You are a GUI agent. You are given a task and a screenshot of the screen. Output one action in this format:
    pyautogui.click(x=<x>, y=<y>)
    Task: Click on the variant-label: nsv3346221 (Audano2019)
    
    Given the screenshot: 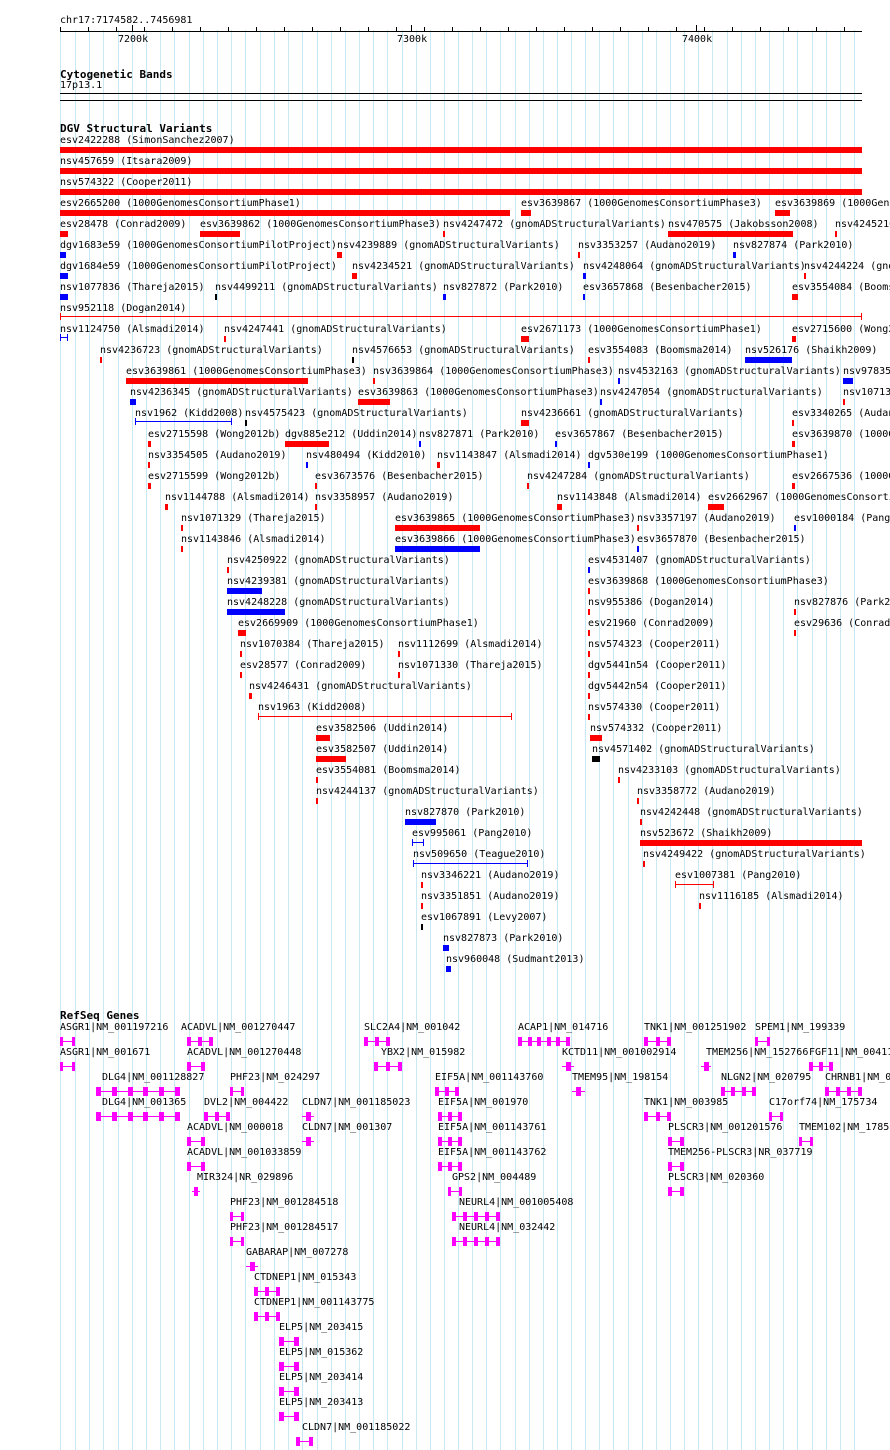 What is the action you would take?
    pyautogui.click(x=490, y=876)
    